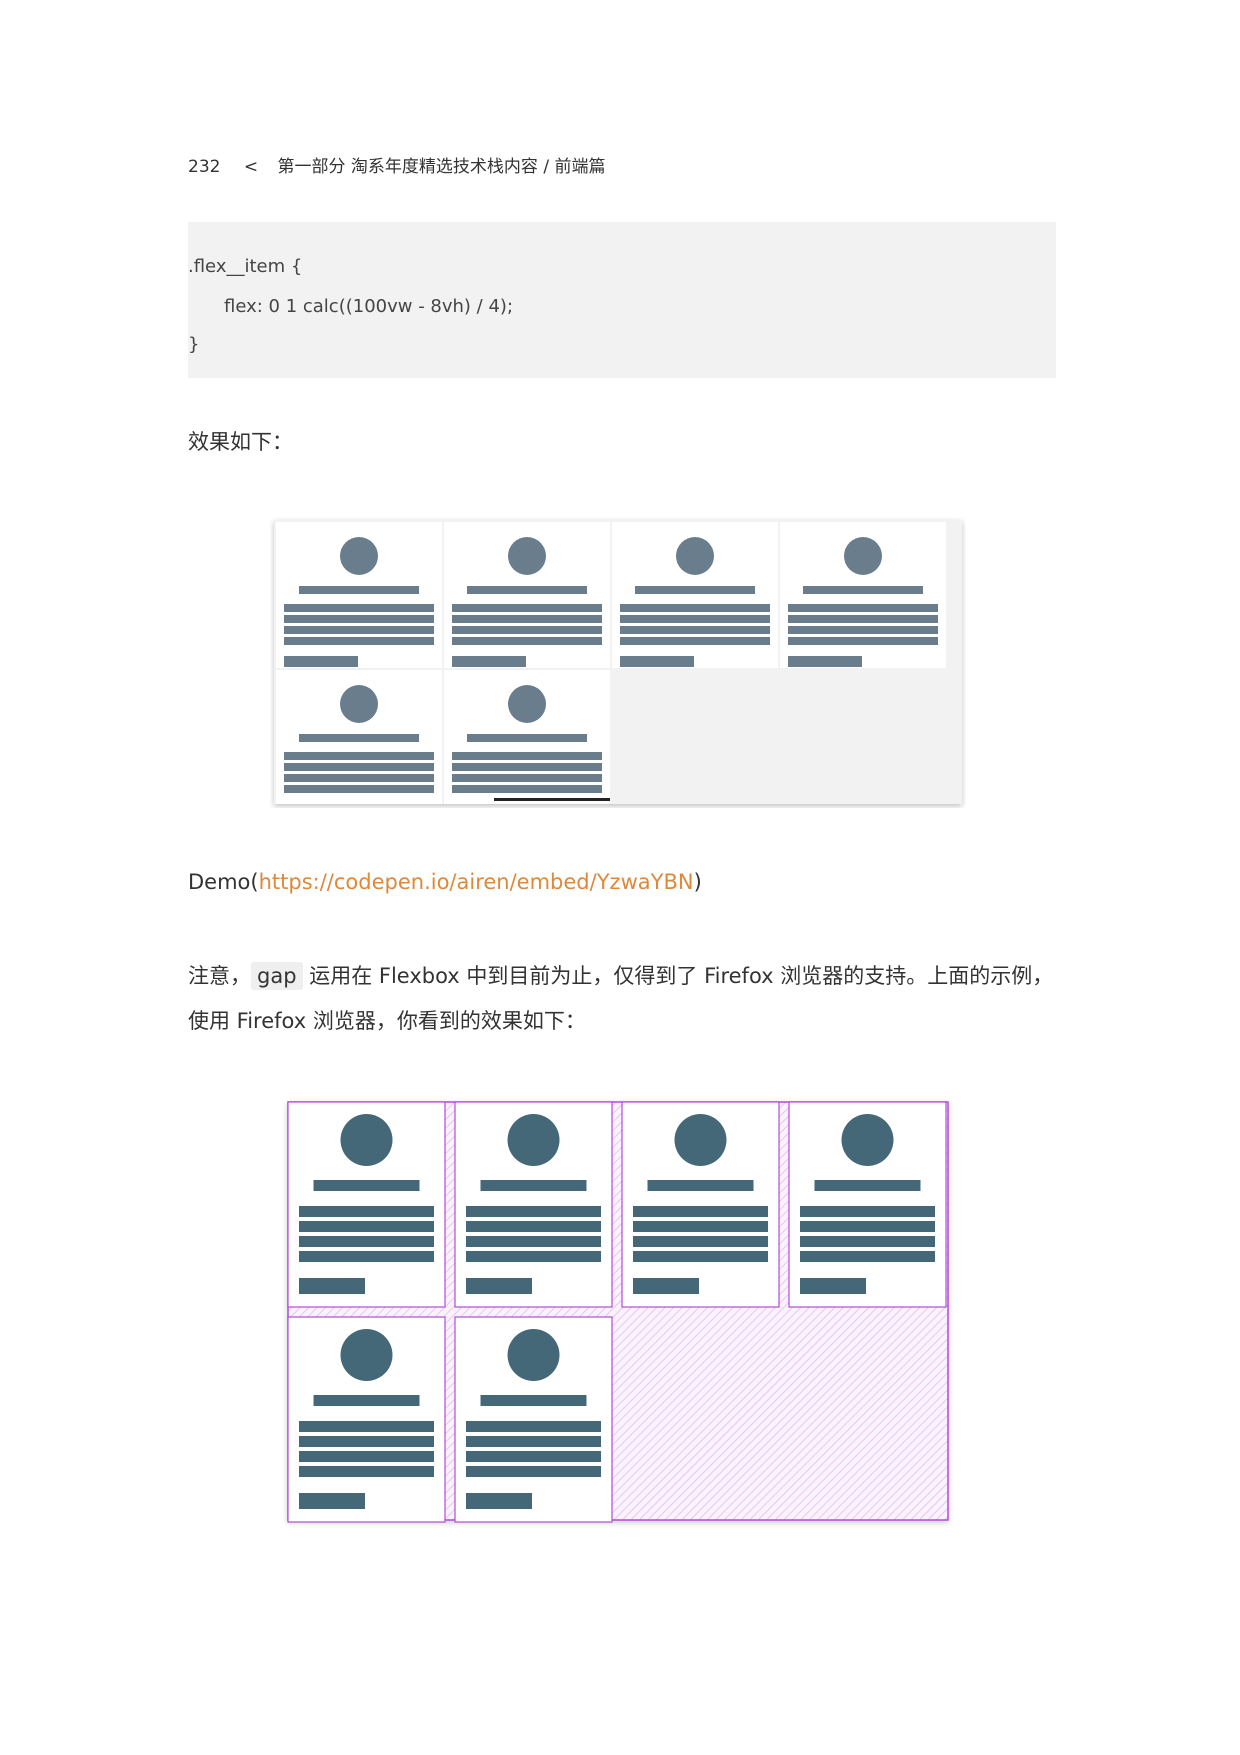  What do you see at coordinates (387, 1021) in the screenshot?
I see `note-line-2: 使用 Firefox 浏览器，你看到的效果如下：` at bounding box center [387, 1021].